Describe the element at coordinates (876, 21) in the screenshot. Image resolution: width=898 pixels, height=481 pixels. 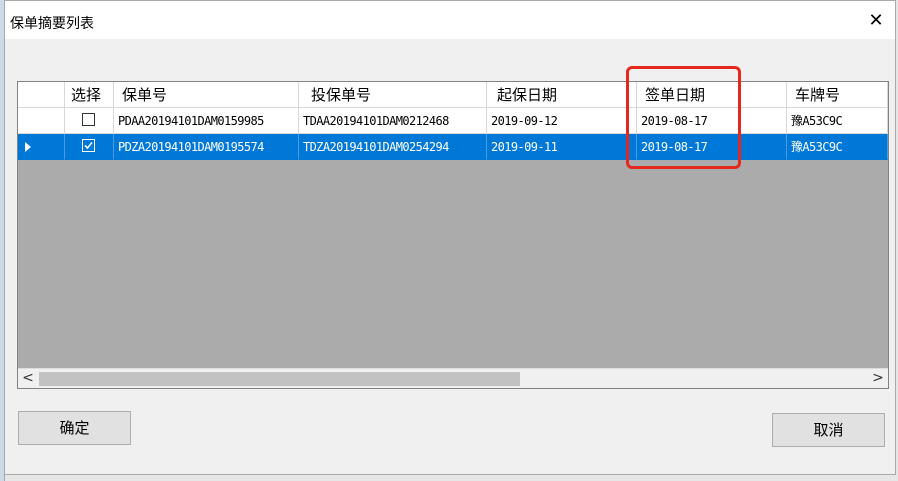
I see `close-button: ✕` at that location.